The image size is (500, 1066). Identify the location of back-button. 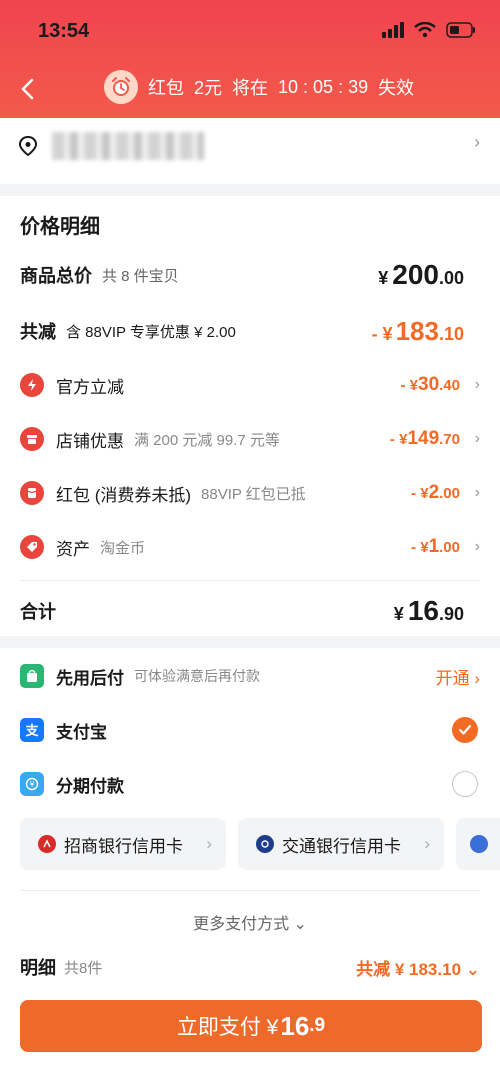
(27, 89).